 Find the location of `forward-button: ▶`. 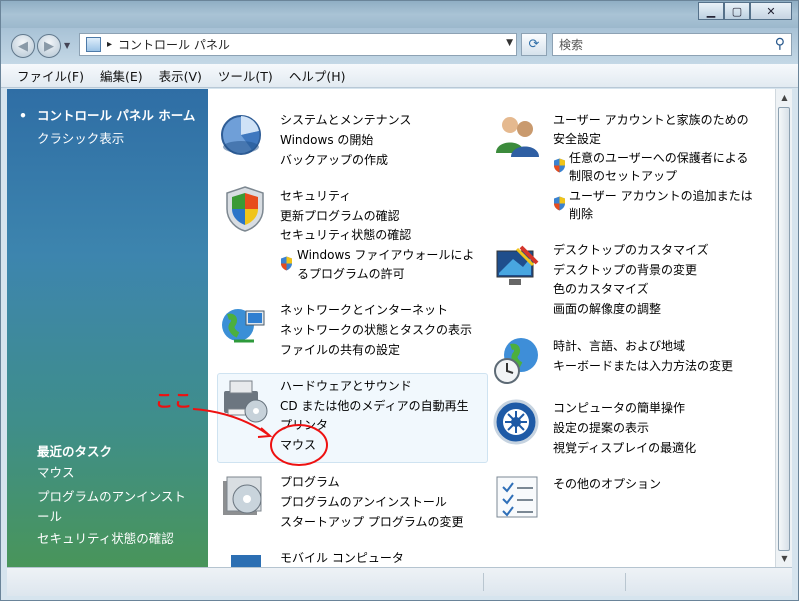

forward-button: ▶ is located at coordinates (49, 46).